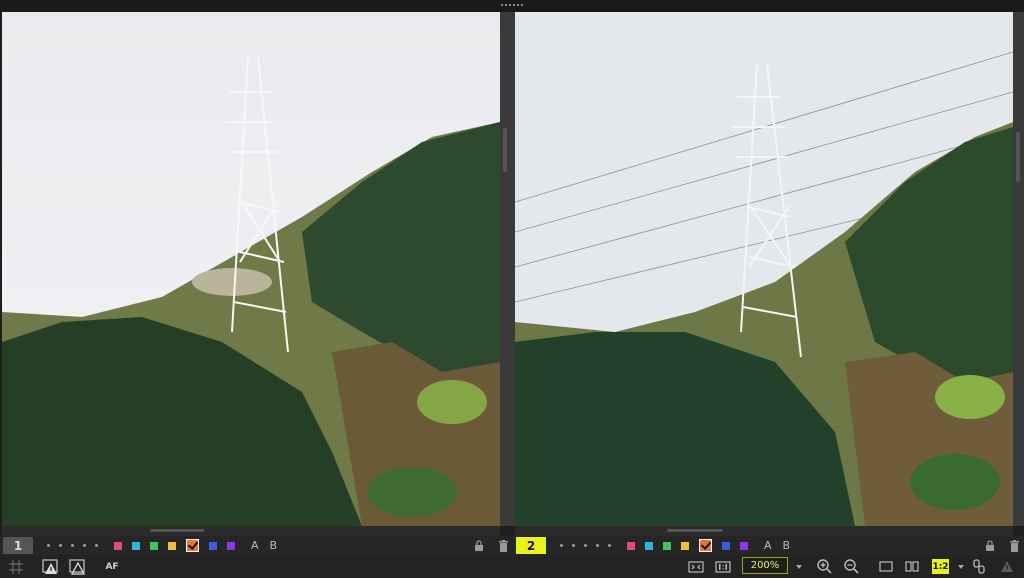 This screenshot has width=1024, height=578. What do you see at coordinates (1018, 157) in the screenshot?
I see `right-vertical-scroll-thumb` at bounding box center [1018, 157].